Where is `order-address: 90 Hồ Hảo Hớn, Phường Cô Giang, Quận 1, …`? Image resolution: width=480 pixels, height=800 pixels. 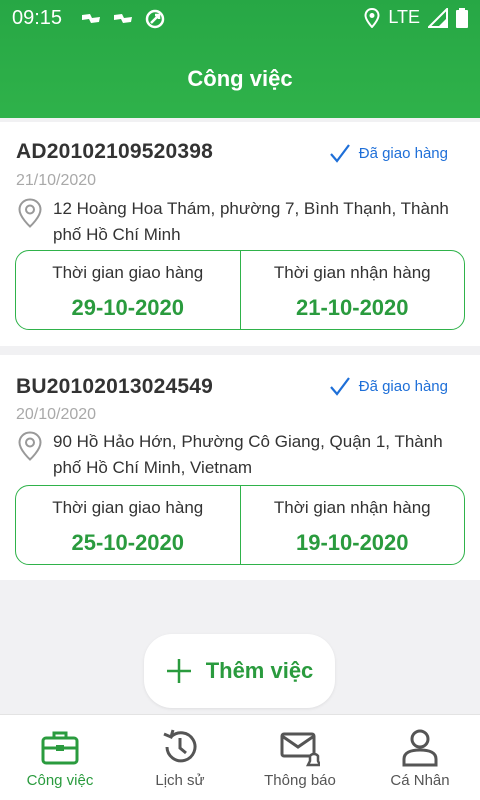 order-address: 90 Hồ Hảo Hớn, Phường Cô Giang, Quận 1, … is located at coordinates (248, 454).